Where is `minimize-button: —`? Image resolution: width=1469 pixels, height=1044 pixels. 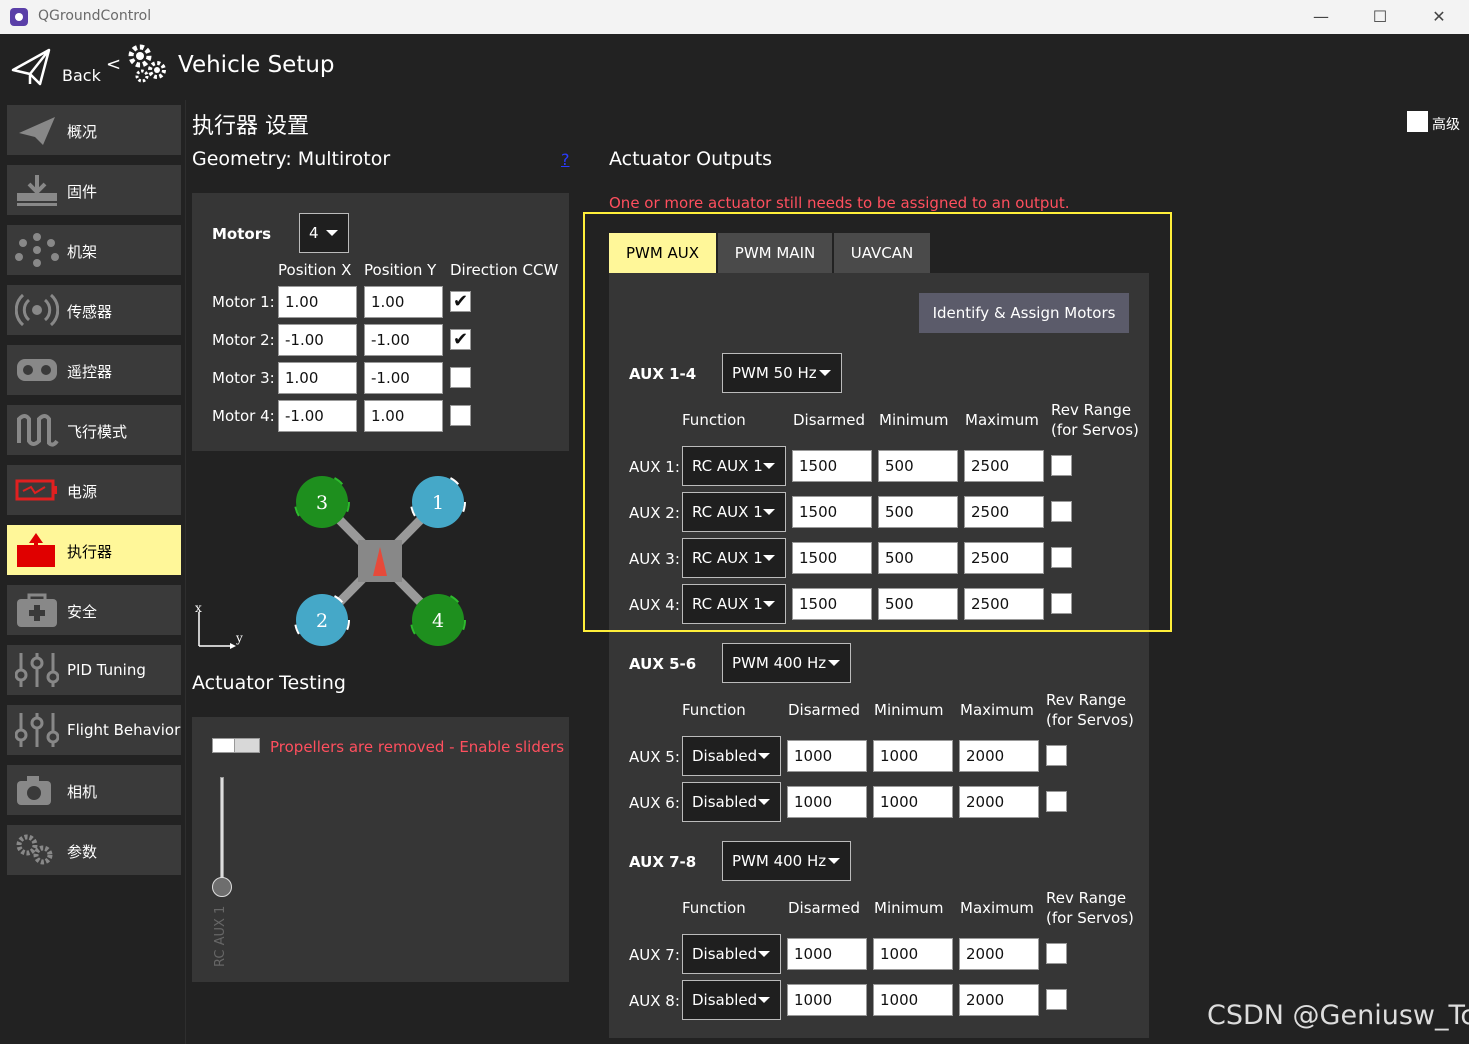 minimize-button: — is located at coordinates (1321, 17).